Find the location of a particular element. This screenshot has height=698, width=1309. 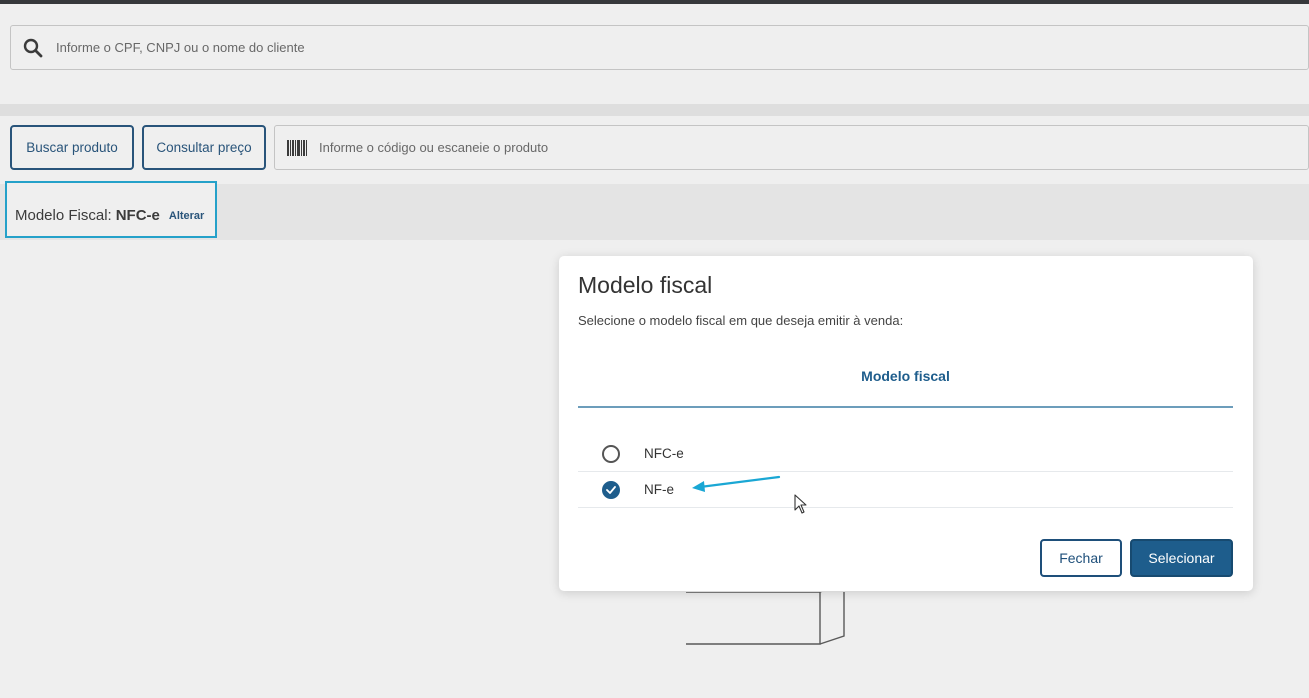

option-label: NFC-e is located at coordinates (664, 453).